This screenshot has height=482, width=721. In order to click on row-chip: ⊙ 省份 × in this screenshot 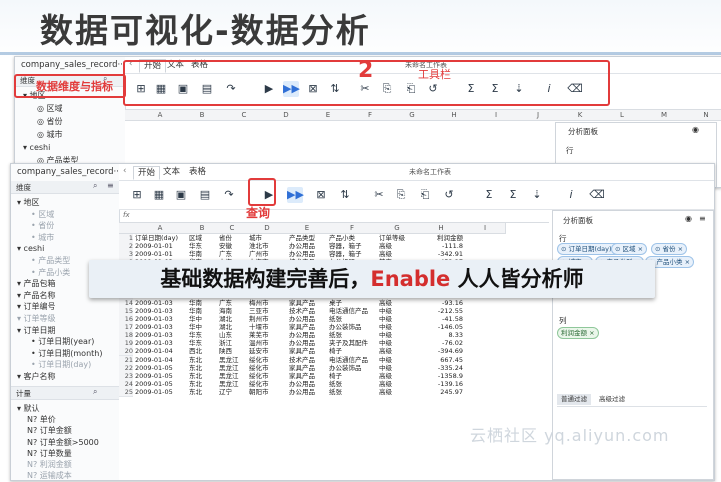, I will do `click(669, 249)`.